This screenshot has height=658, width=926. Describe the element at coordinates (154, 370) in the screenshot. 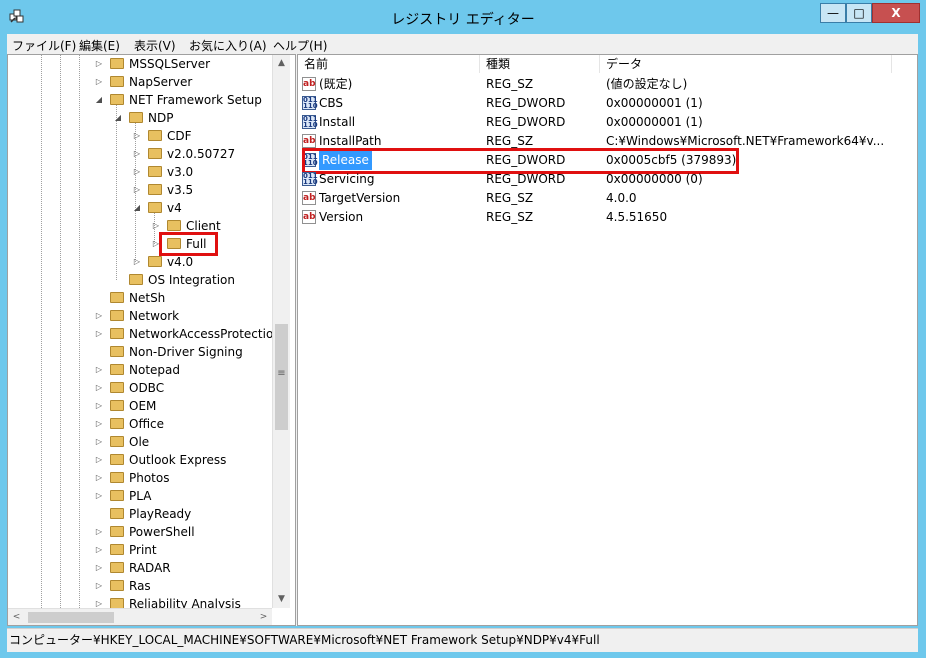

I see `tree-node-label: Notepad` at that location.